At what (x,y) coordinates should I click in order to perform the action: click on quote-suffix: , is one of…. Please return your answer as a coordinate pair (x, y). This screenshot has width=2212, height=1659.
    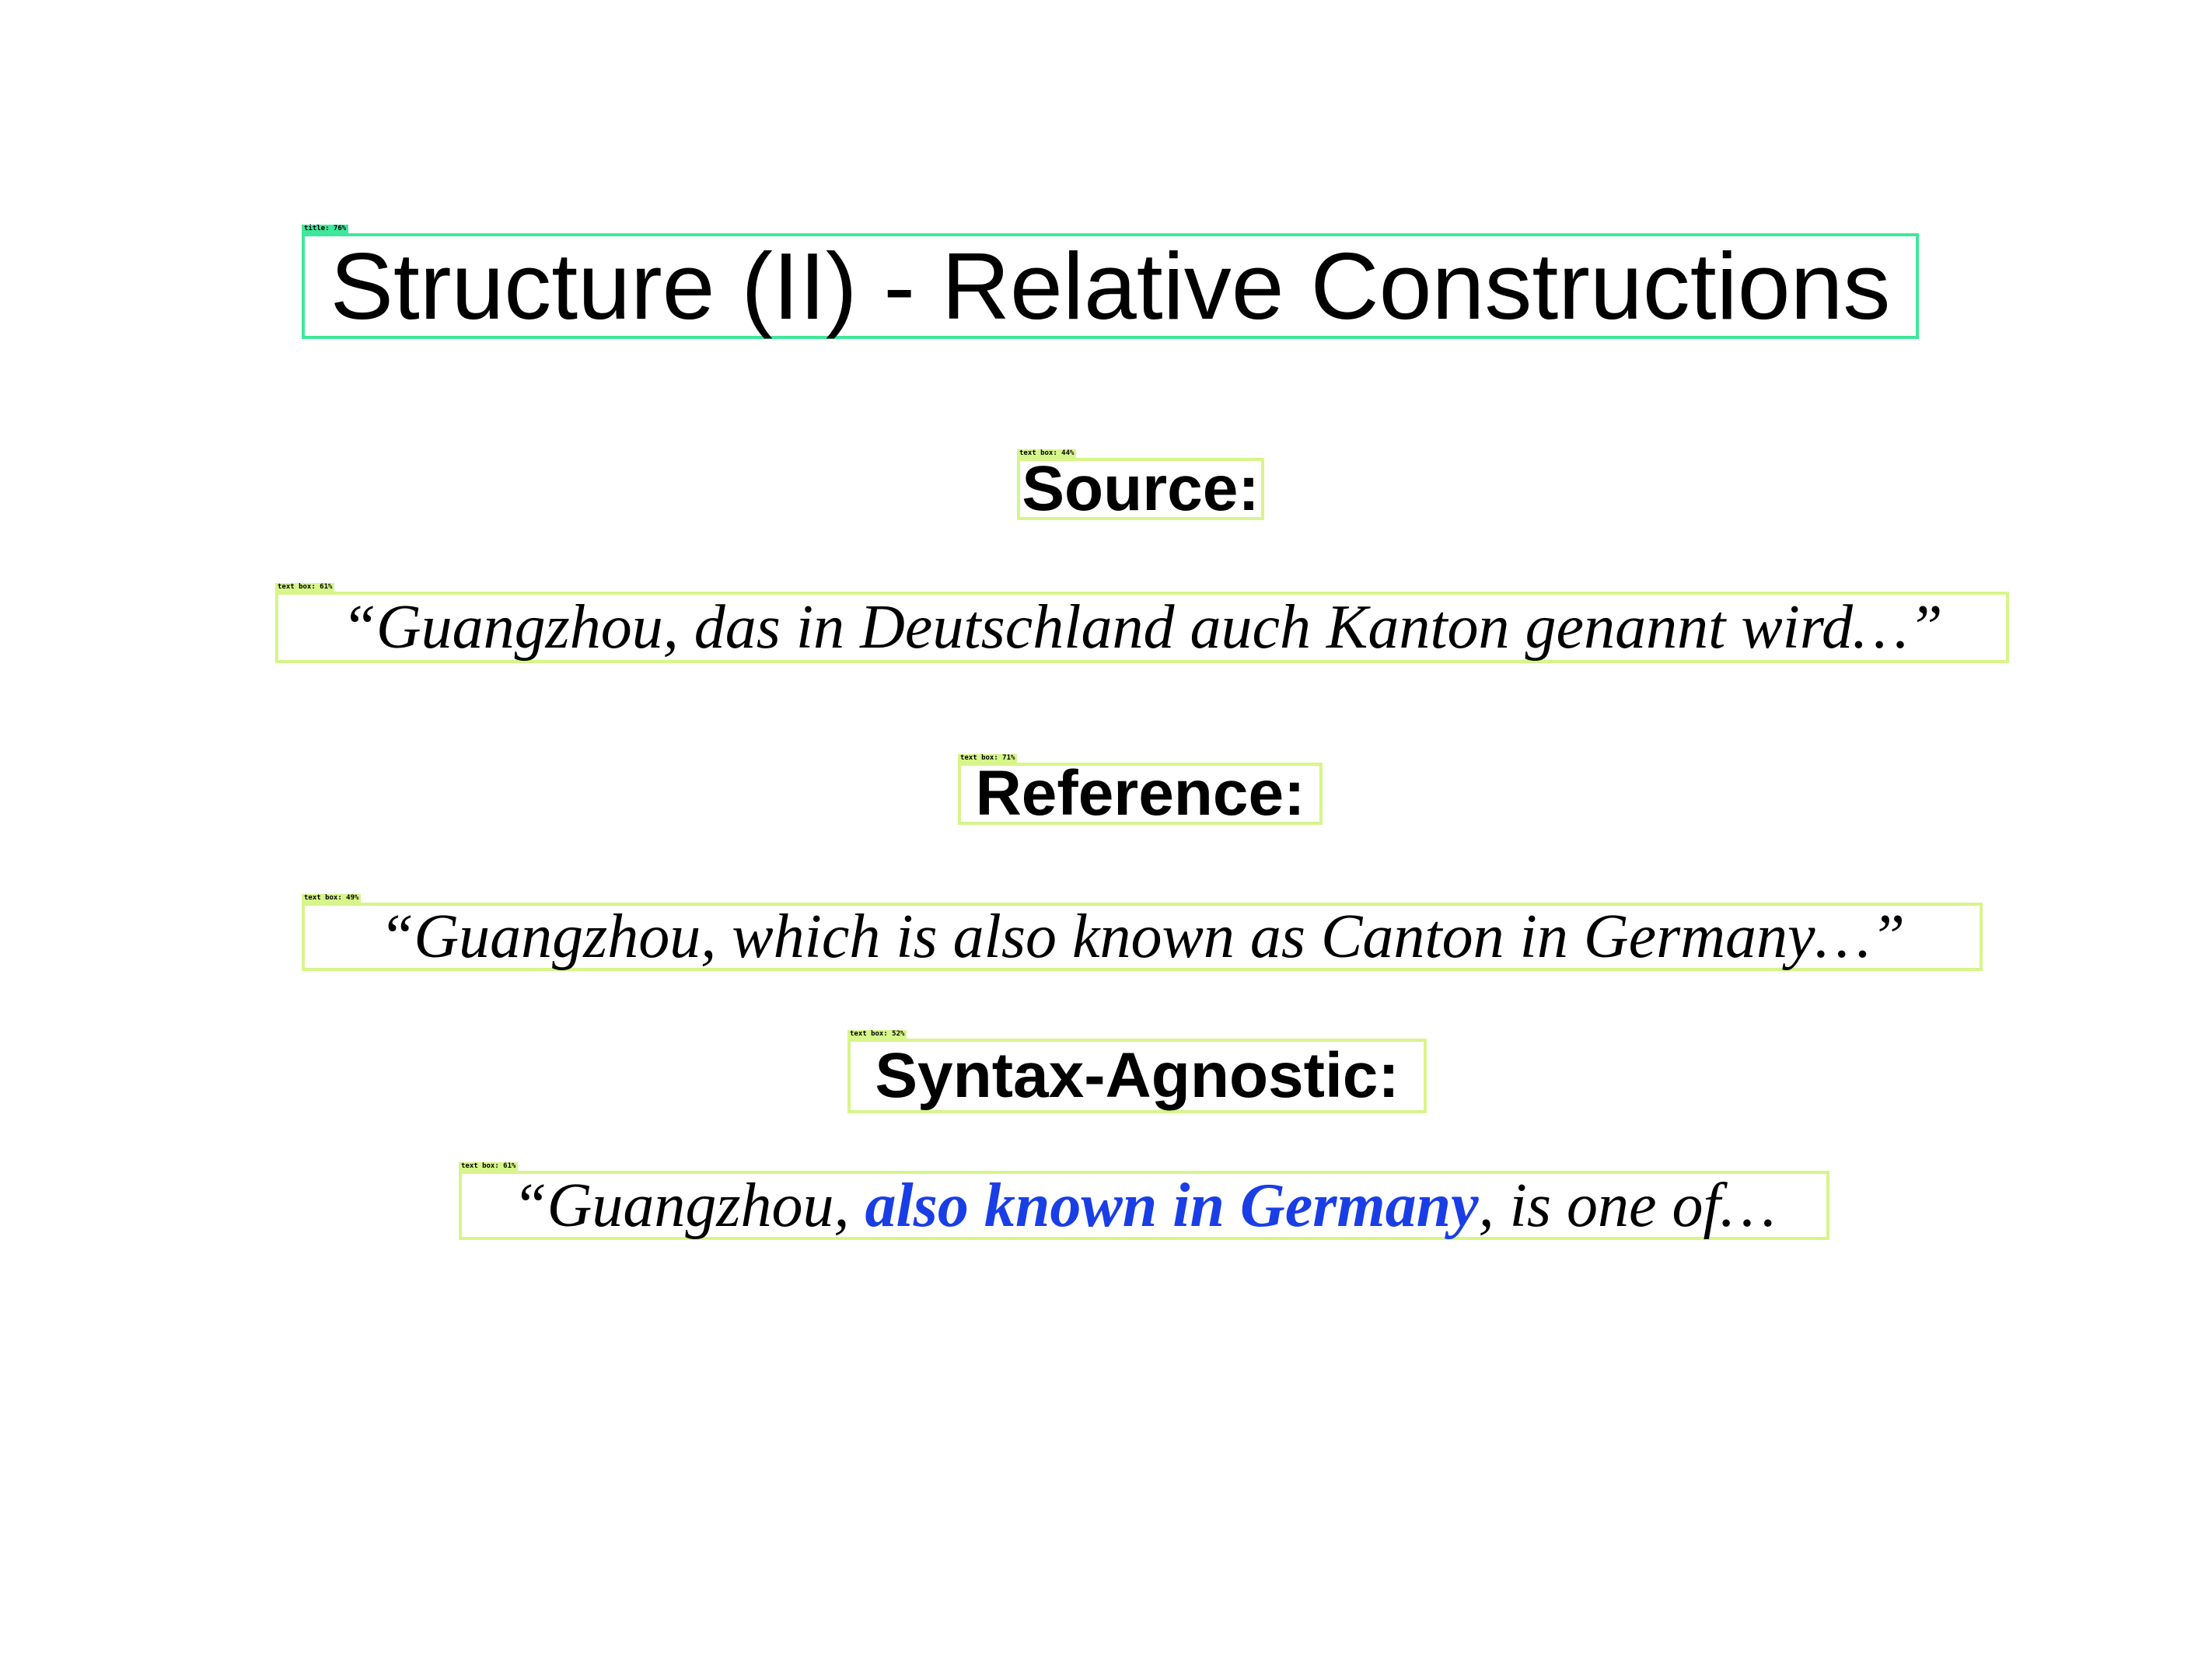
    Looking at the image, I should click on (1627, 1205).